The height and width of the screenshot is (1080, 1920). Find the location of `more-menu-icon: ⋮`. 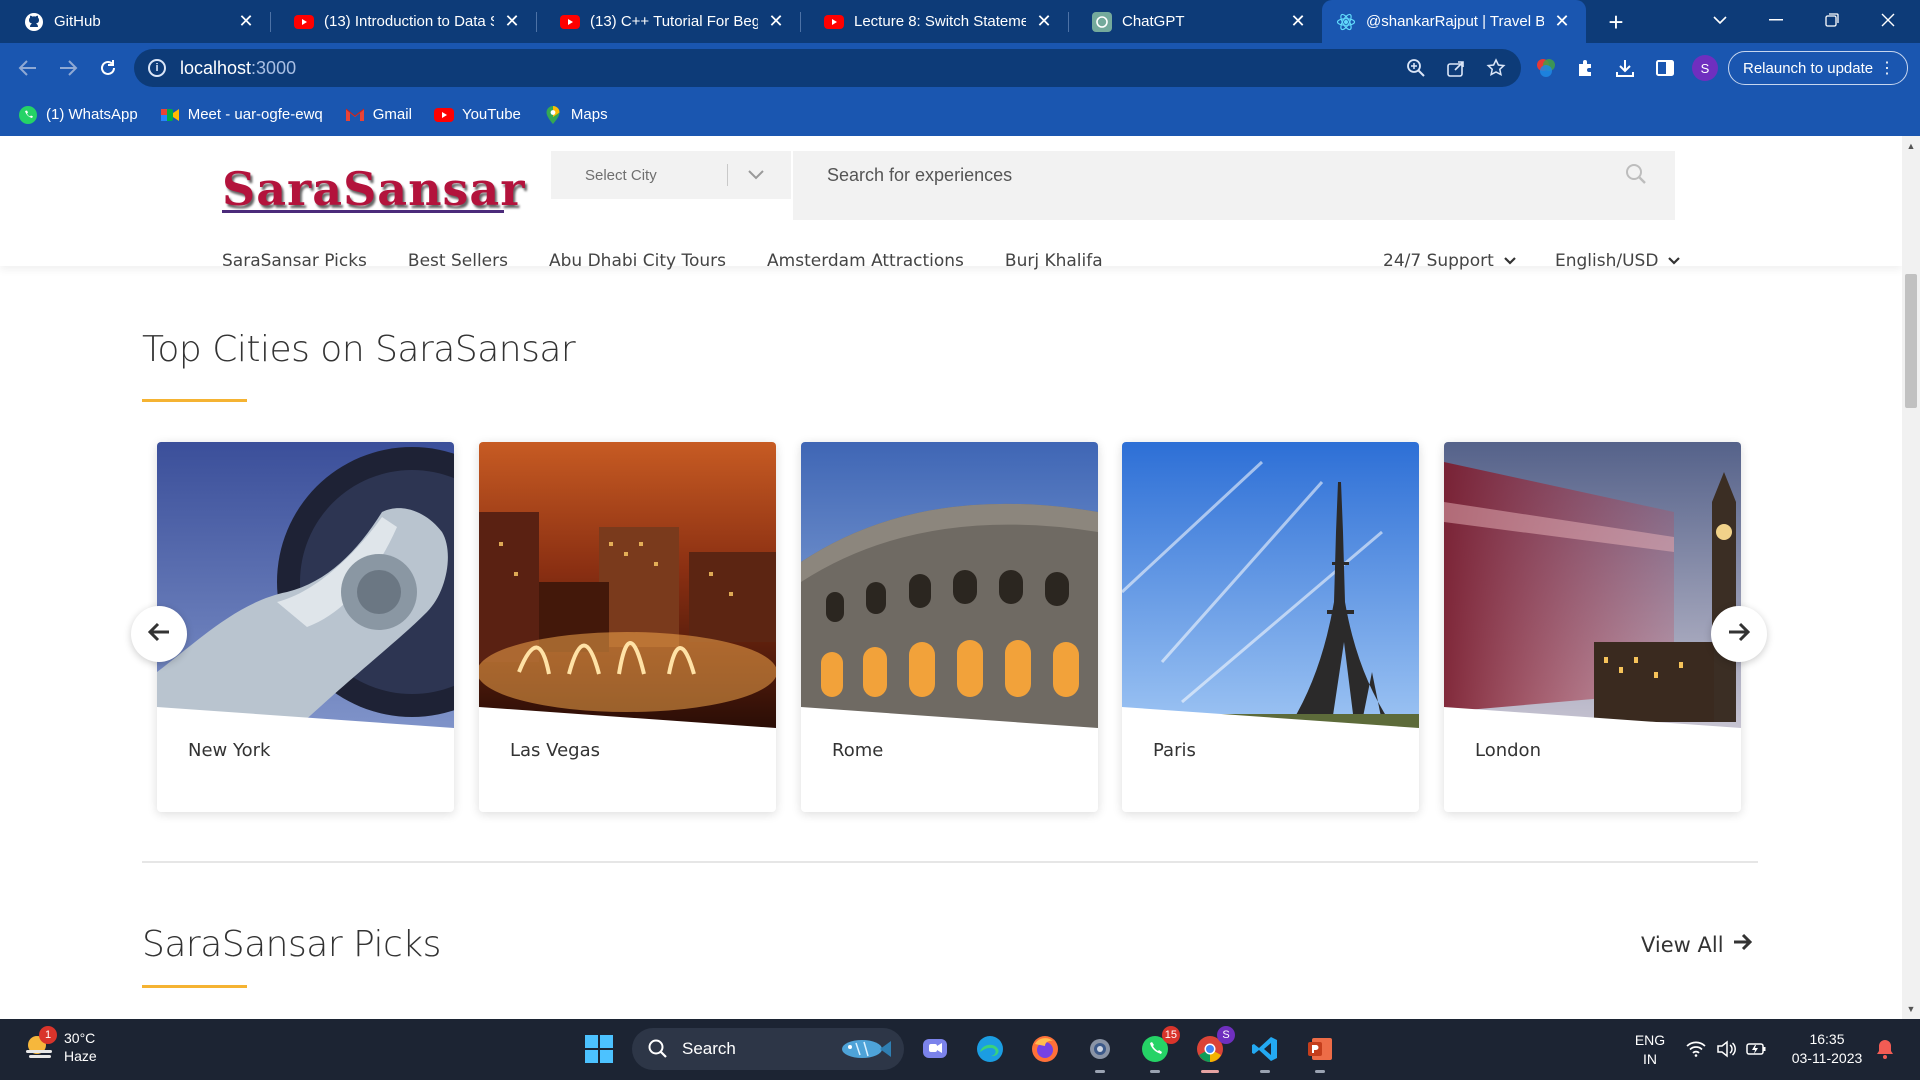

more-menu-icon: ⋮ is located at coordinates (1887, 68).